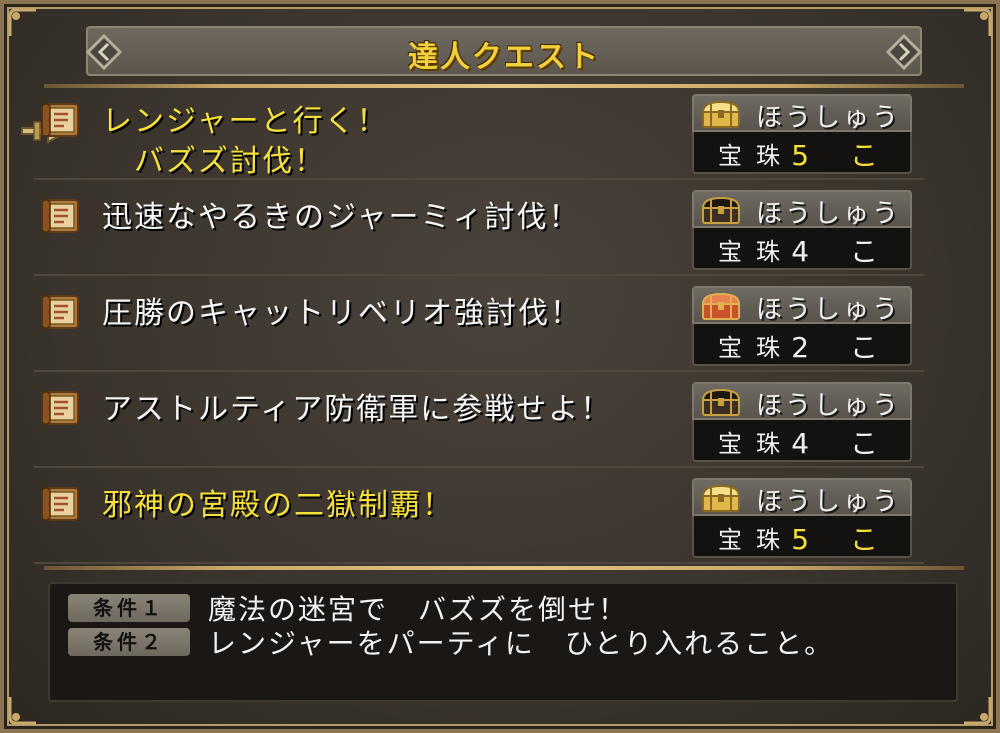 This screenshot has height=733, width=1000. I want to click on divider-bottom, so click(504, 568).